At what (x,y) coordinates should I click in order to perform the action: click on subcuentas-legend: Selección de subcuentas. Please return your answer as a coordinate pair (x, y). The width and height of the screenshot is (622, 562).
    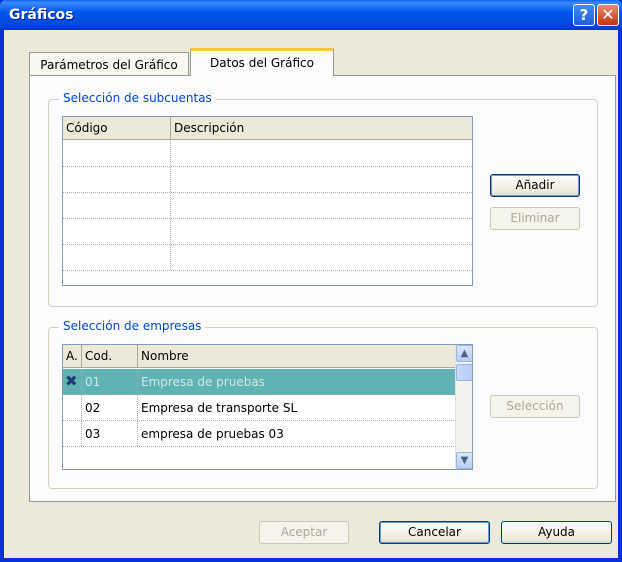
    Looking at the image, I should click on (137, 98).